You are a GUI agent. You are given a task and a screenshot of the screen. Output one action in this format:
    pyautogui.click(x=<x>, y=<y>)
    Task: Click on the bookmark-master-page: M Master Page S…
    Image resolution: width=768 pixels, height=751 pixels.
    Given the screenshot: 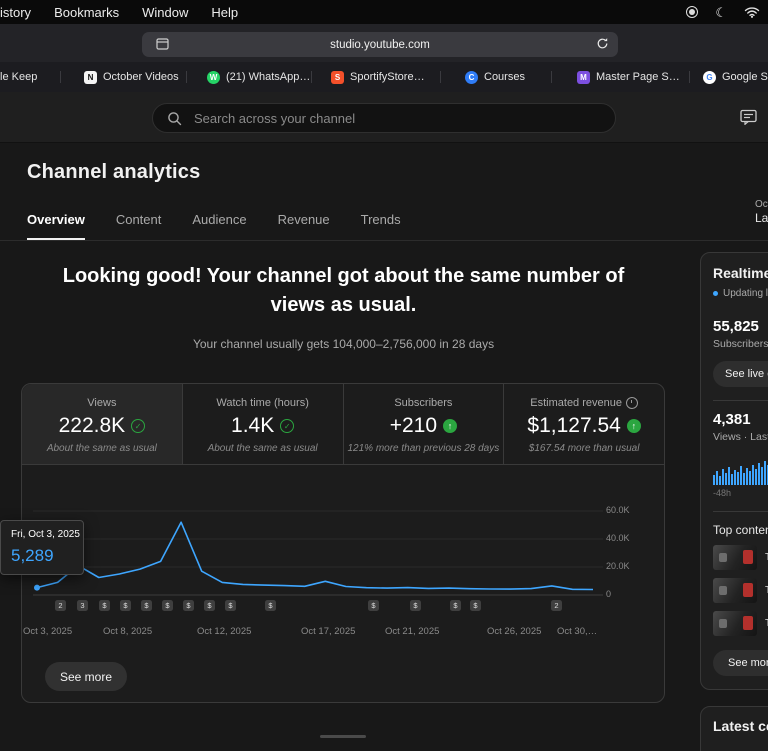 What is the action you would take?
    pyautogui.click(x=628, y=77)
    